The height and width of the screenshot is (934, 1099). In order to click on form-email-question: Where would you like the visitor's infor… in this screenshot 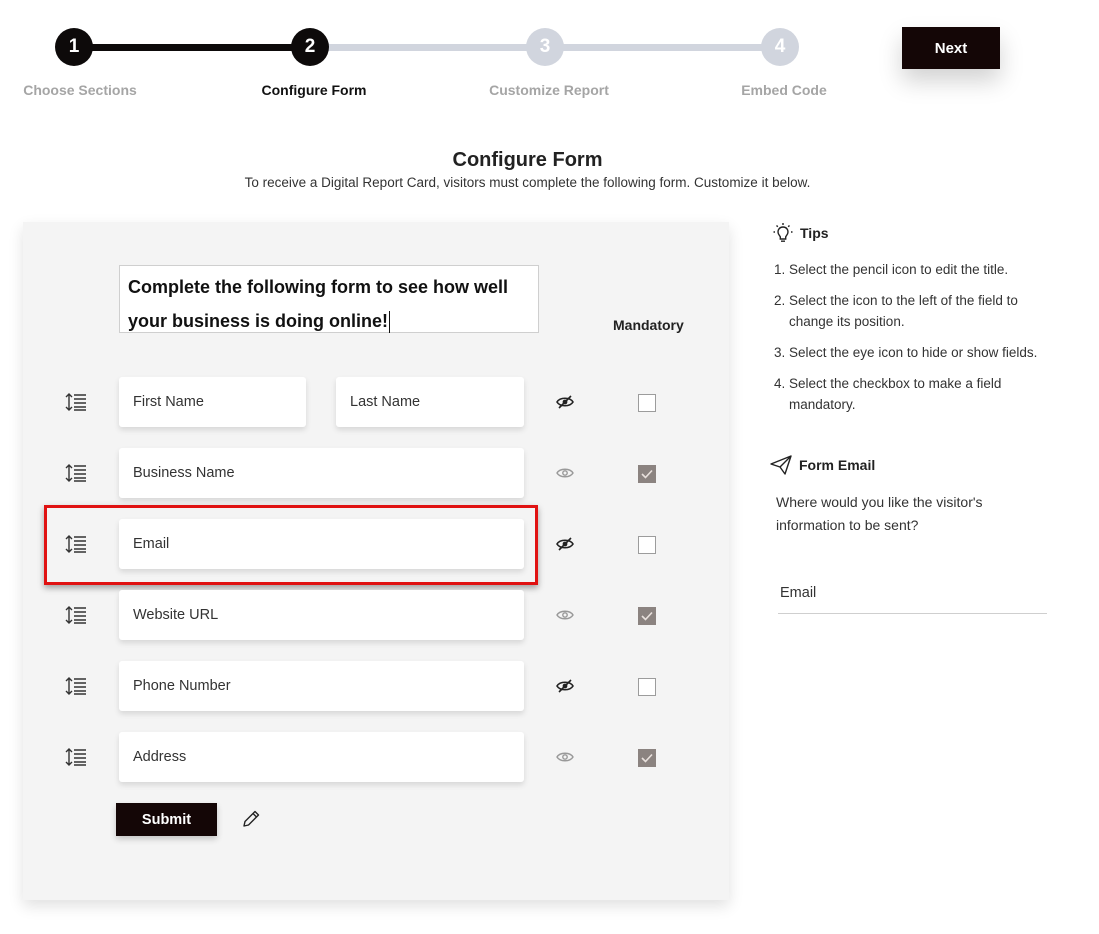, I will do `click(879, 513)`.